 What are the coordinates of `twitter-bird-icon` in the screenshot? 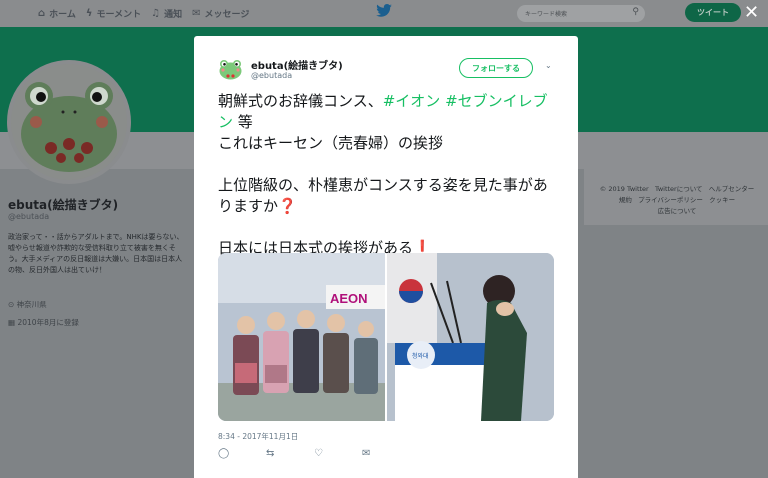 It's located at (384, 12).